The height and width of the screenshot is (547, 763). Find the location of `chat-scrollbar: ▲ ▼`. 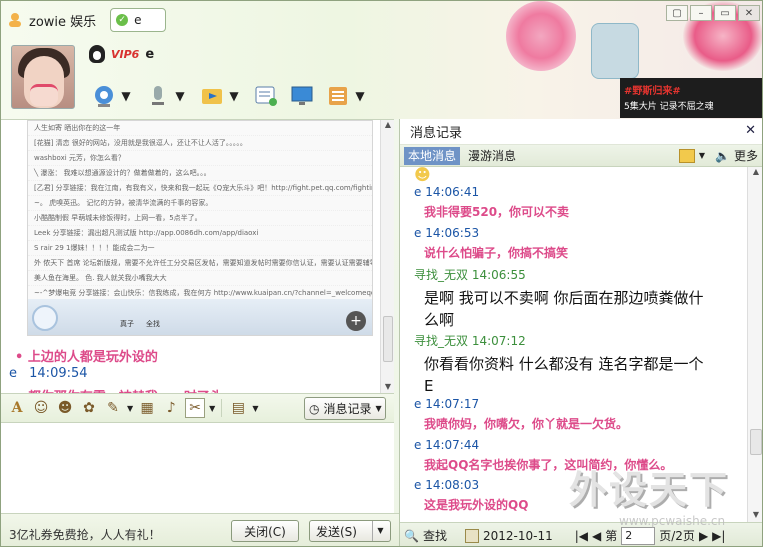

chat-scrollbar: ▲ ▼ is located at coordinates (387, 257).